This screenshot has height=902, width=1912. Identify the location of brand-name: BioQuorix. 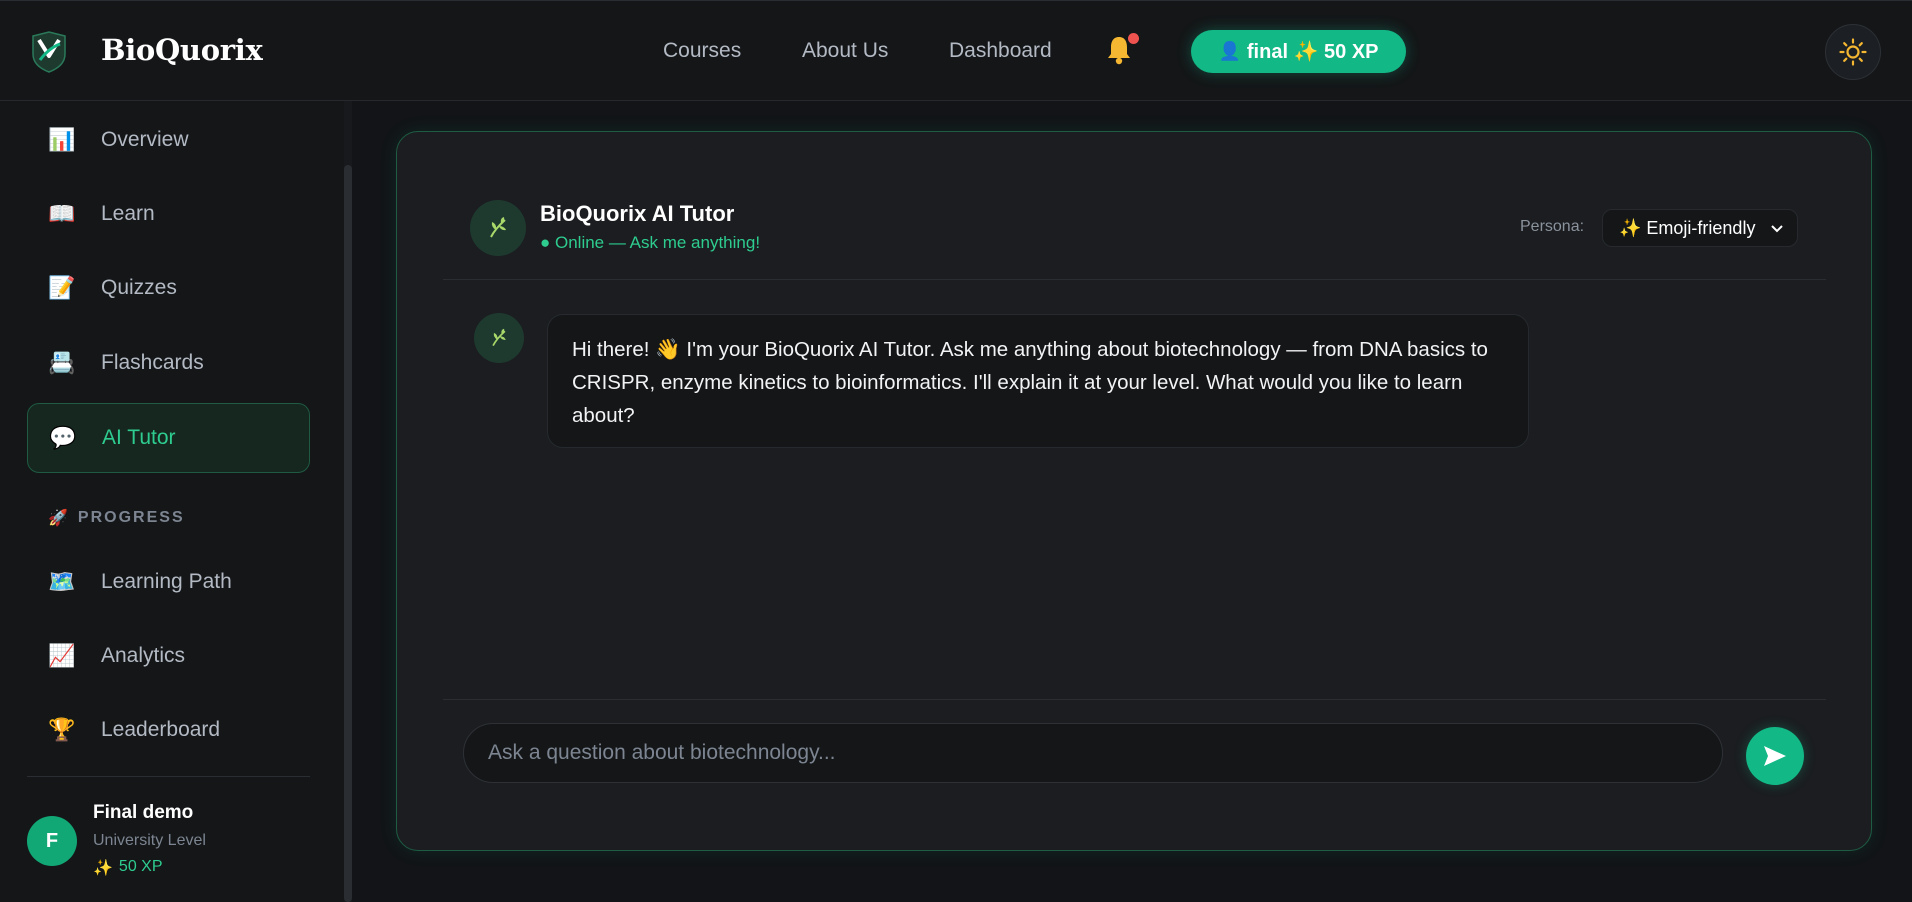
(182, 50).